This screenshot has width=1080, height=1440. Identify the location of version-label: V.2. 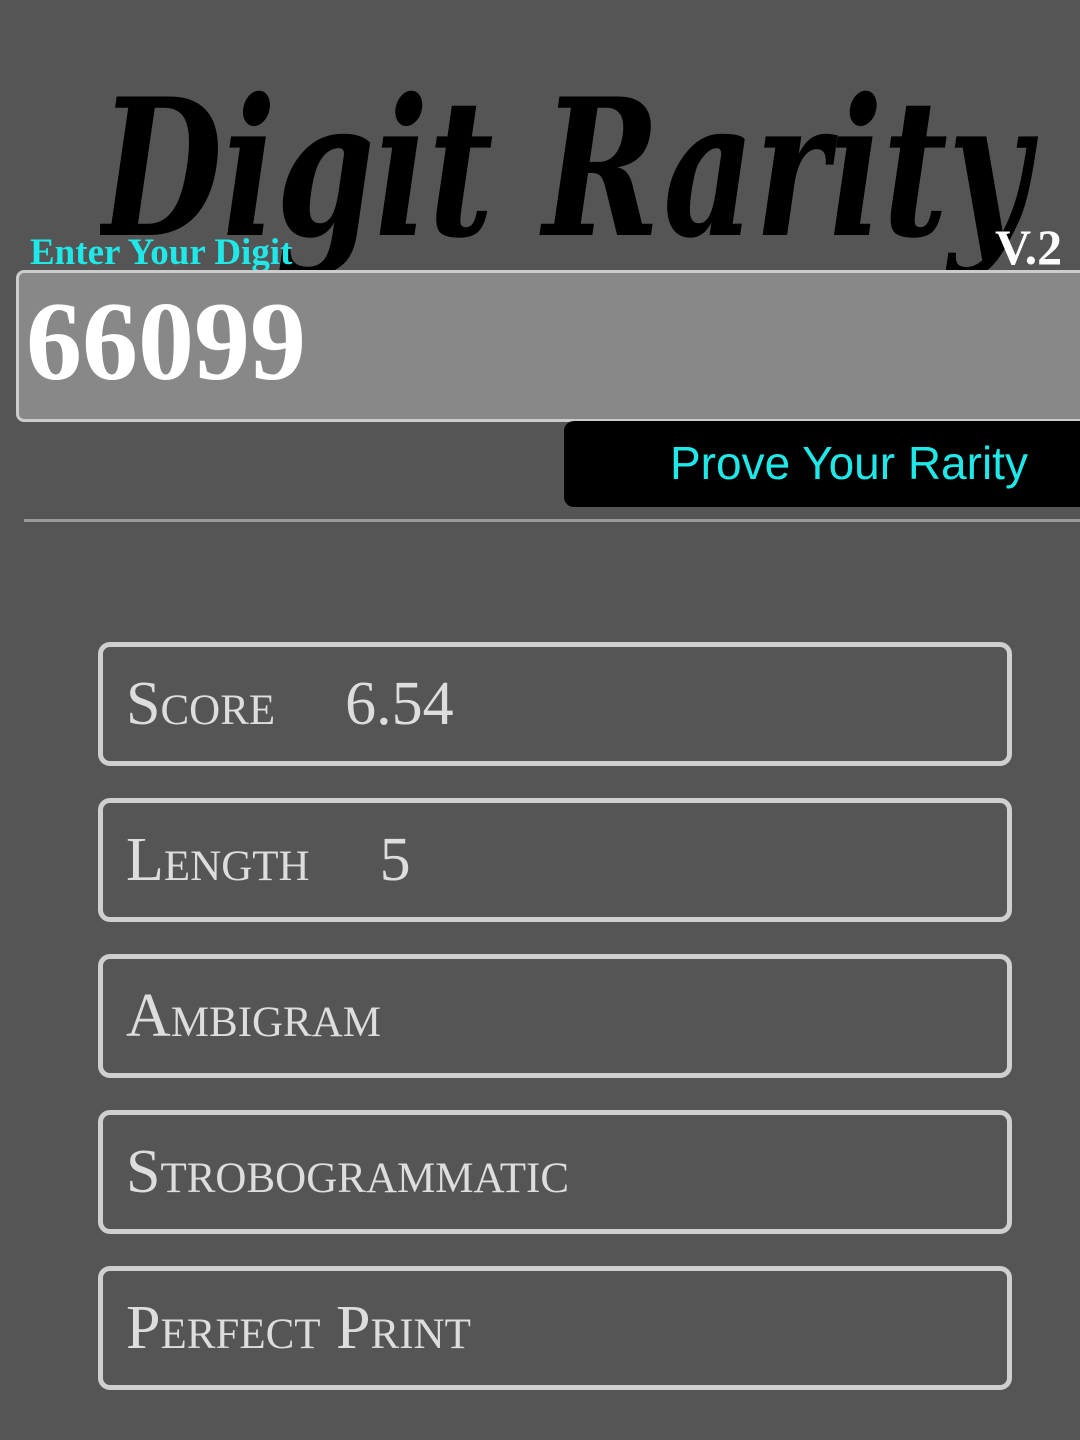
(1029, 247).